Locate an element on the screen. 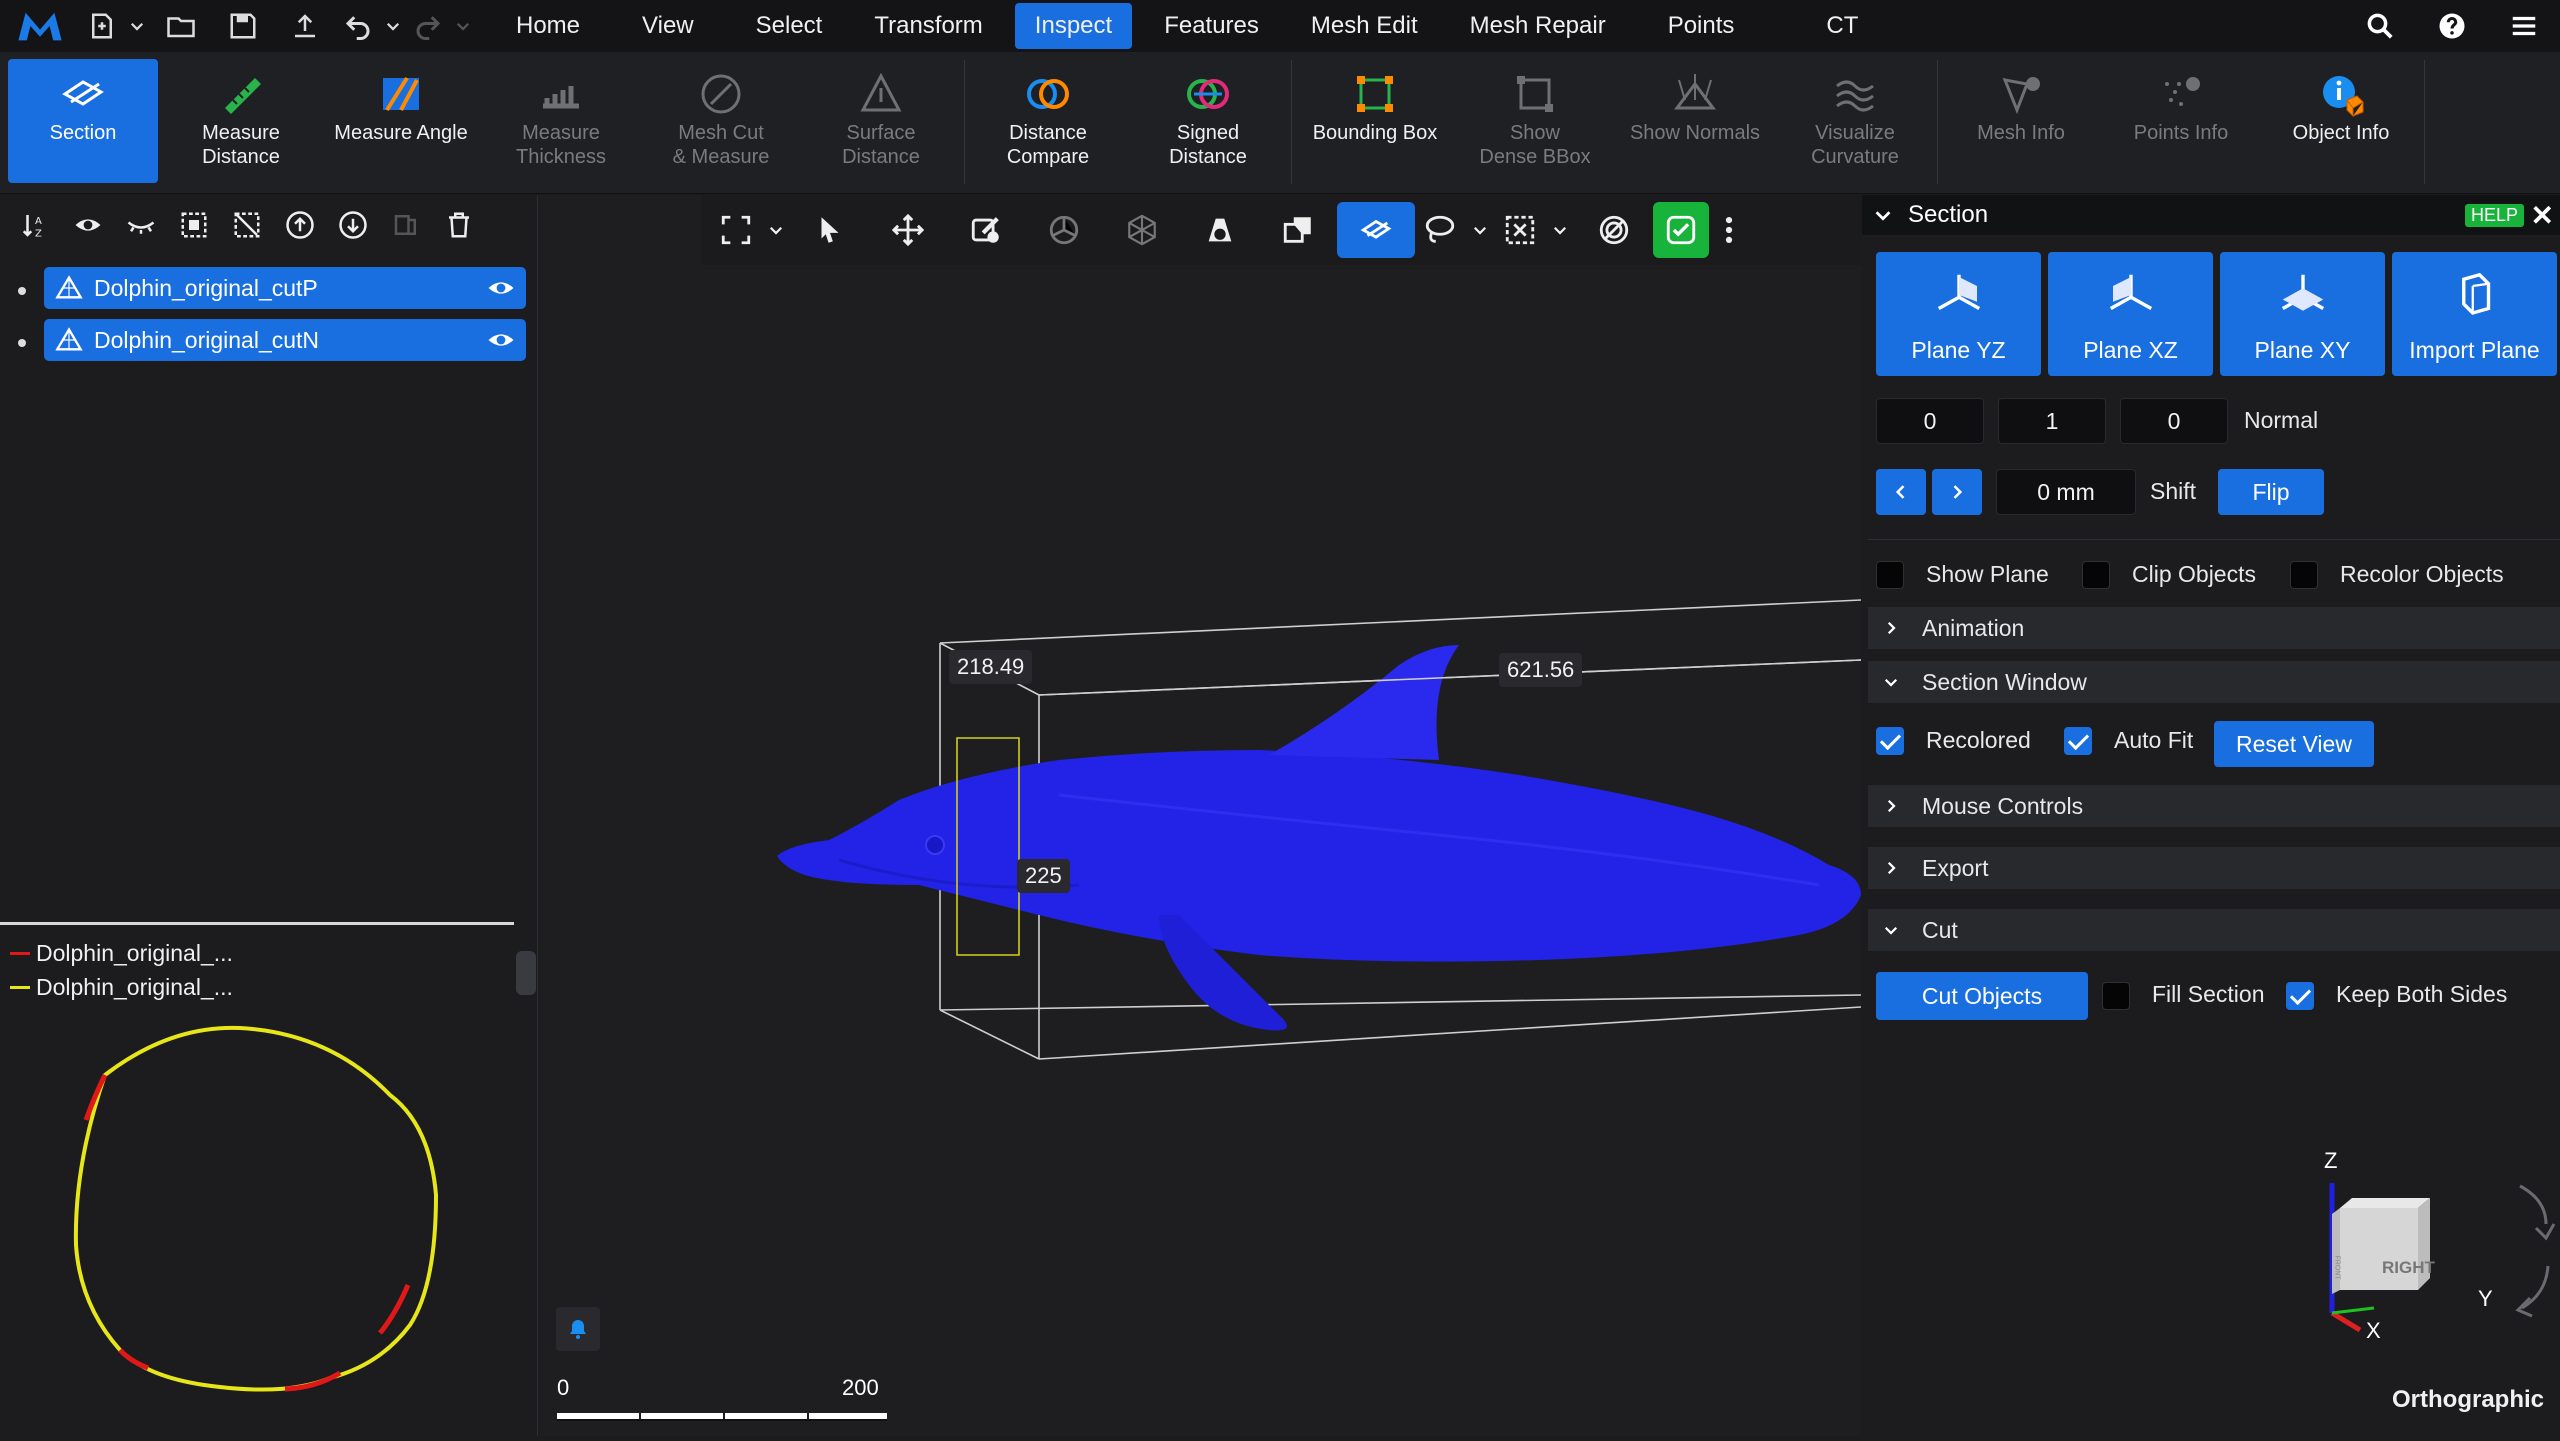 This screenshot has width=2560, height=1441. scale-end-label: 200 is located at coordinates (860, 1387).